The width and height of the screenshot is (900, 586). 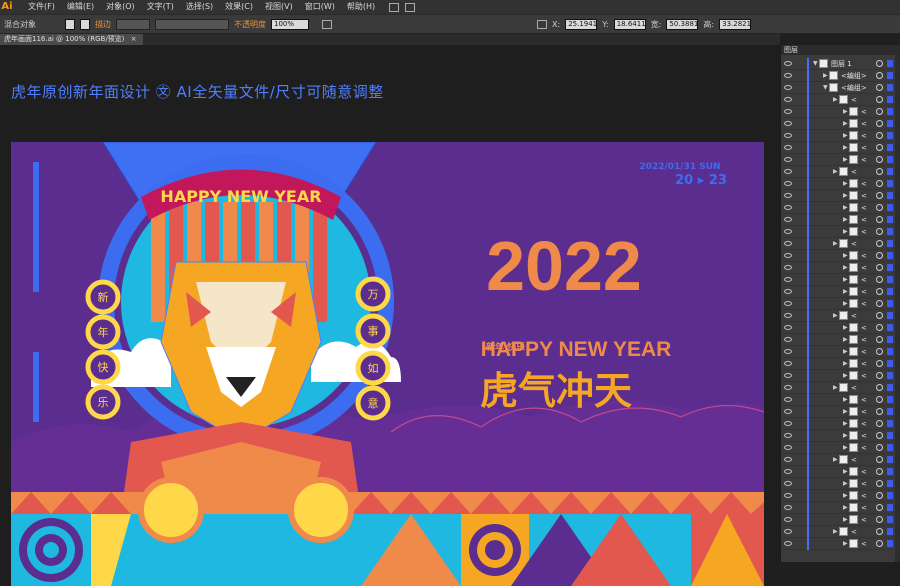 What do you see at coordinates (320, 7) in the screenshot?
I see `menu-window: 窗口(W)` at bounding box center [320, 7].